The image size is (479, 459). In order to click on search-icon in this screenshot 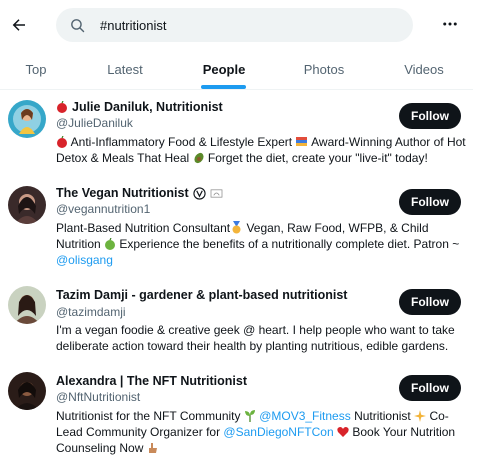, I will do `click(78, 25)`.